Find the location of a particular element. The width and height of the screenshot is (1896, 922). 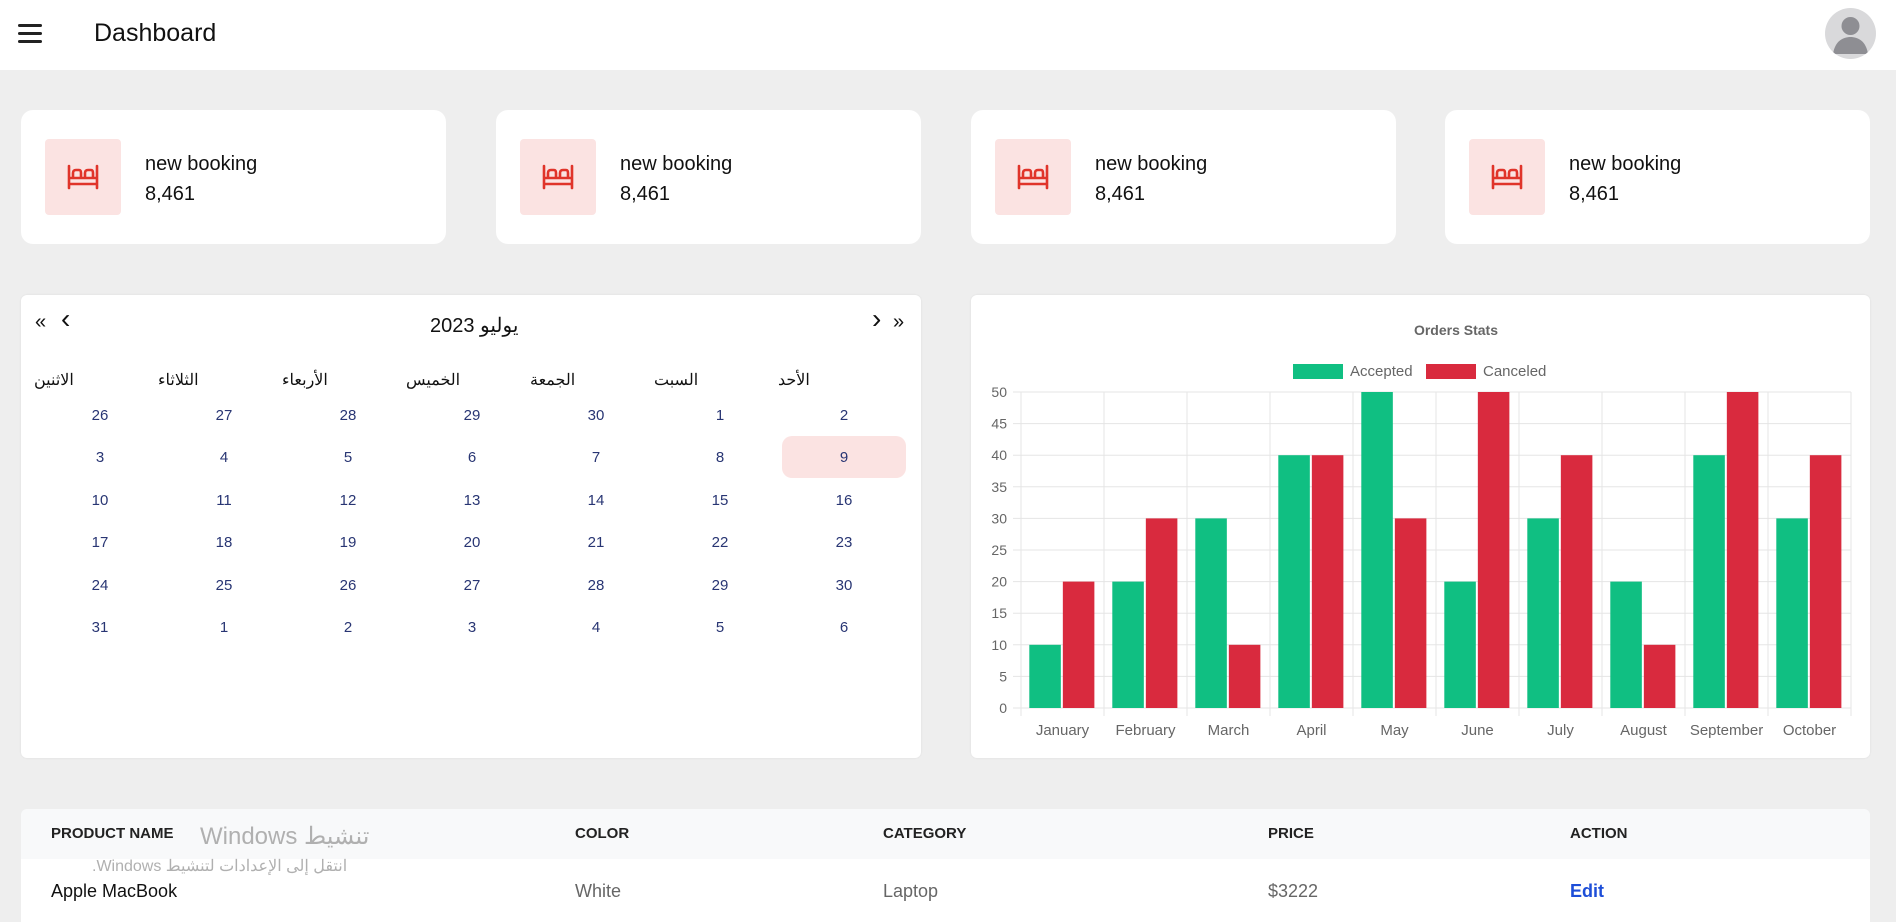

y-tick-label: 0 is located at coordinates (1003, 708).